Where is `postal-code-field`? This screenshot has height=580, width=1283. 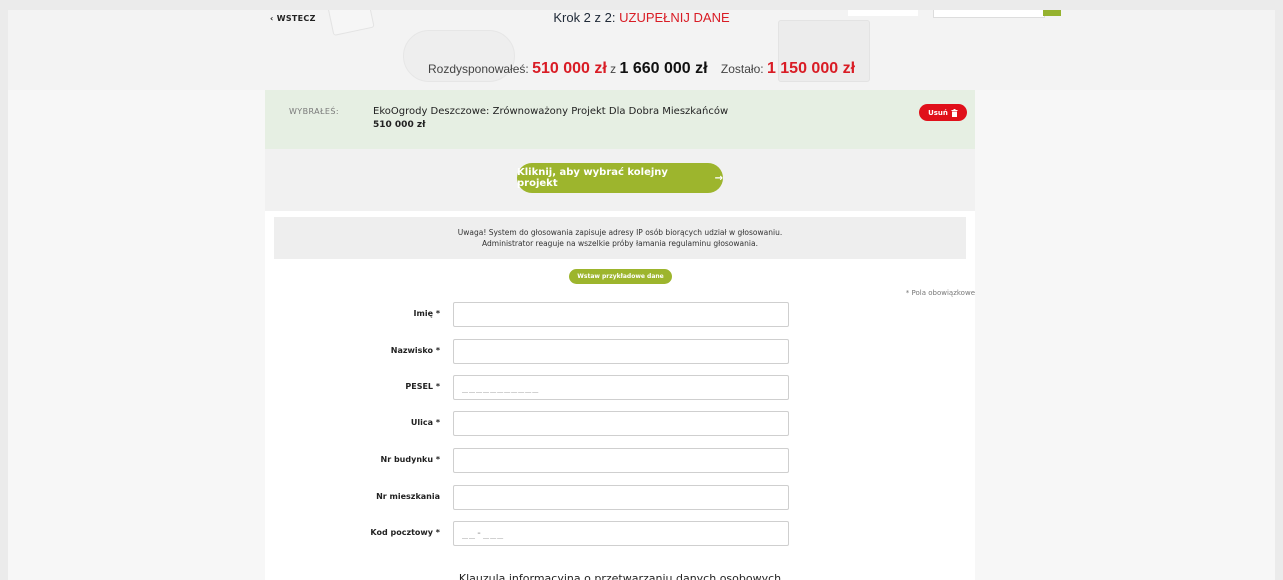
postal-code-field is located at coordinates (621, 533).